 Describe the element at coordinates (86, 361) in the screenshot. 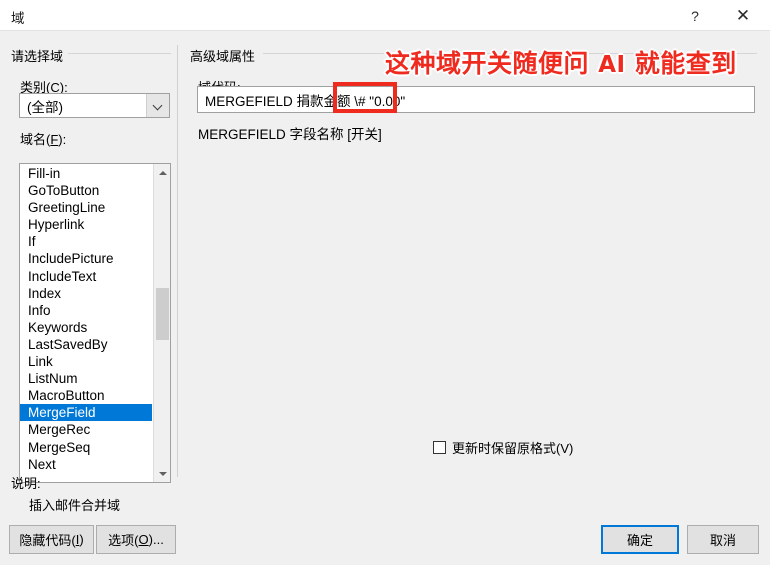

I see `list-item: Link` at that location.